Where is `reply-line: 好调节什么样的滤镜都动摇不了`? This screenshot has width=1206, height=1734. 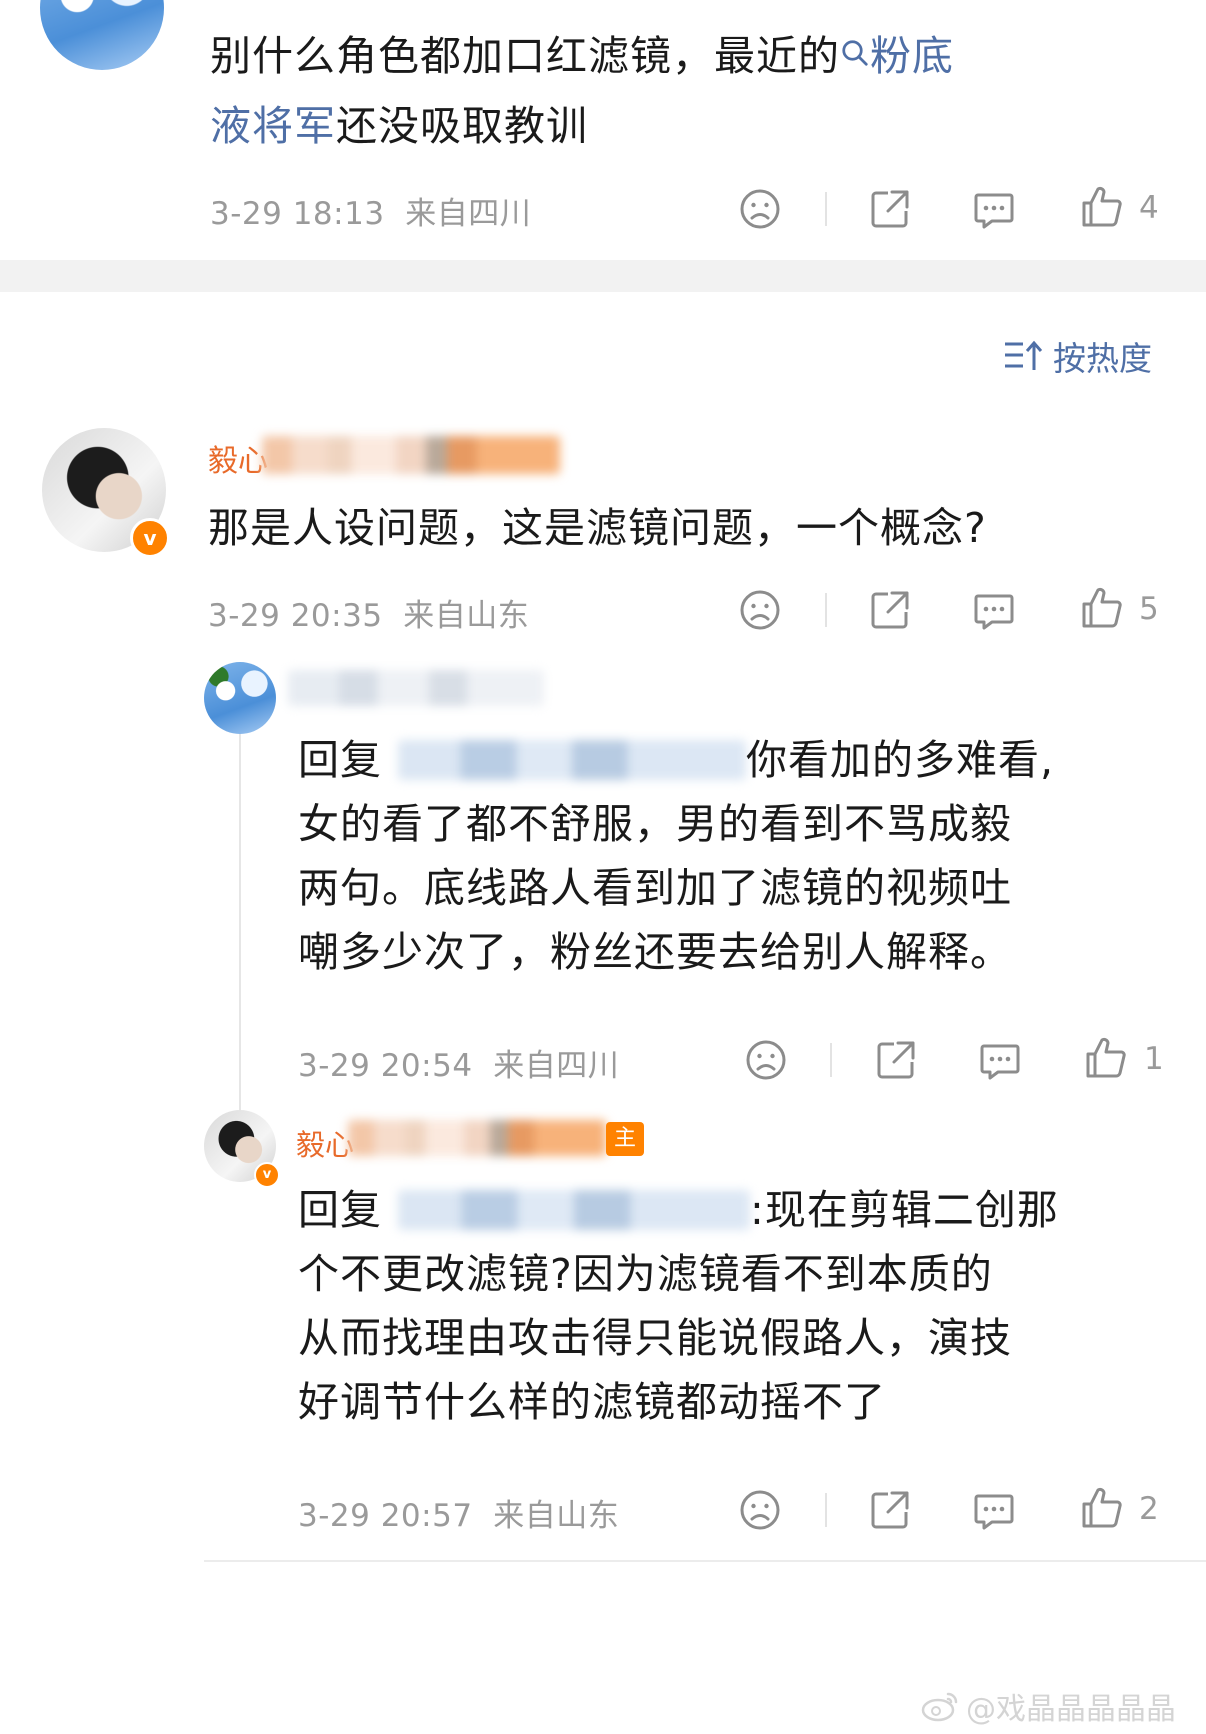 reply-line: 好调节什么样的滤镜都动摇不了 is located at coordinates (592, 1402).